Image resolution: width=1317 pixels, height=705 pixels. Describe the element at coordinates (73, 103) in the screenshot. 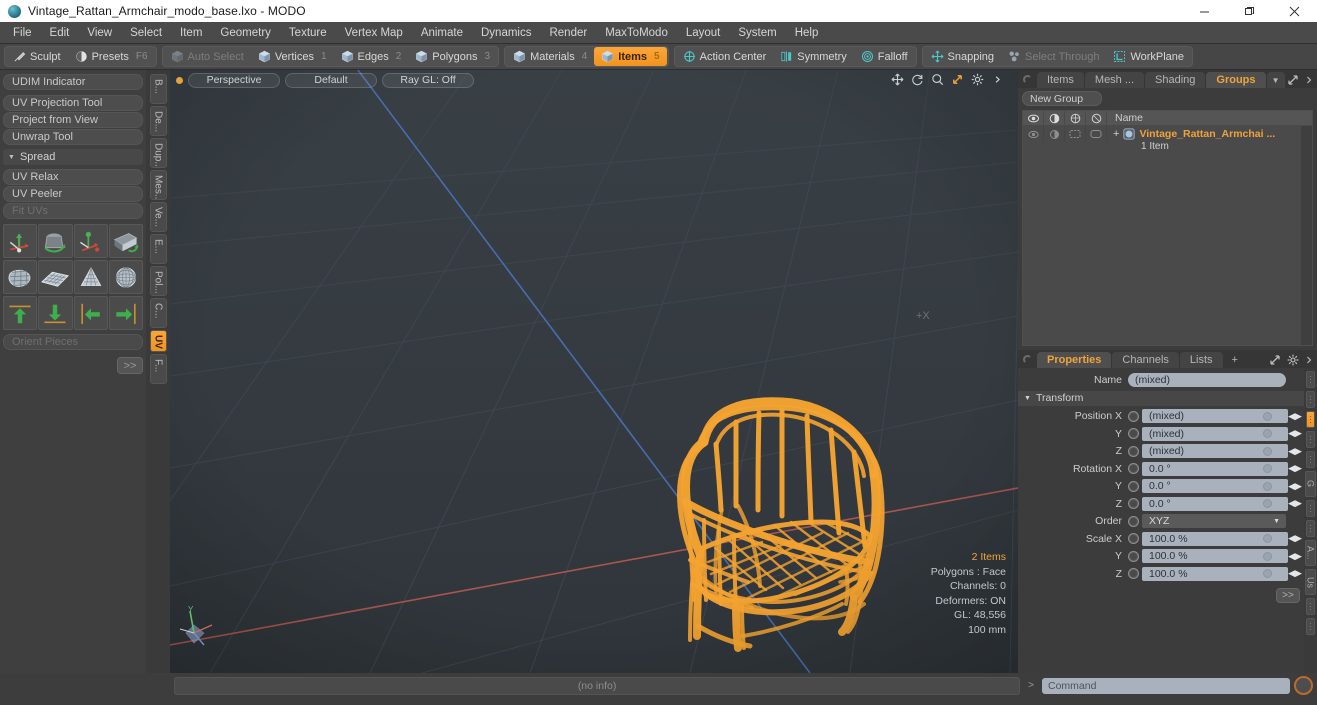

I see `left-button-uv-projection-tool: UV Projection Tool` at that location.